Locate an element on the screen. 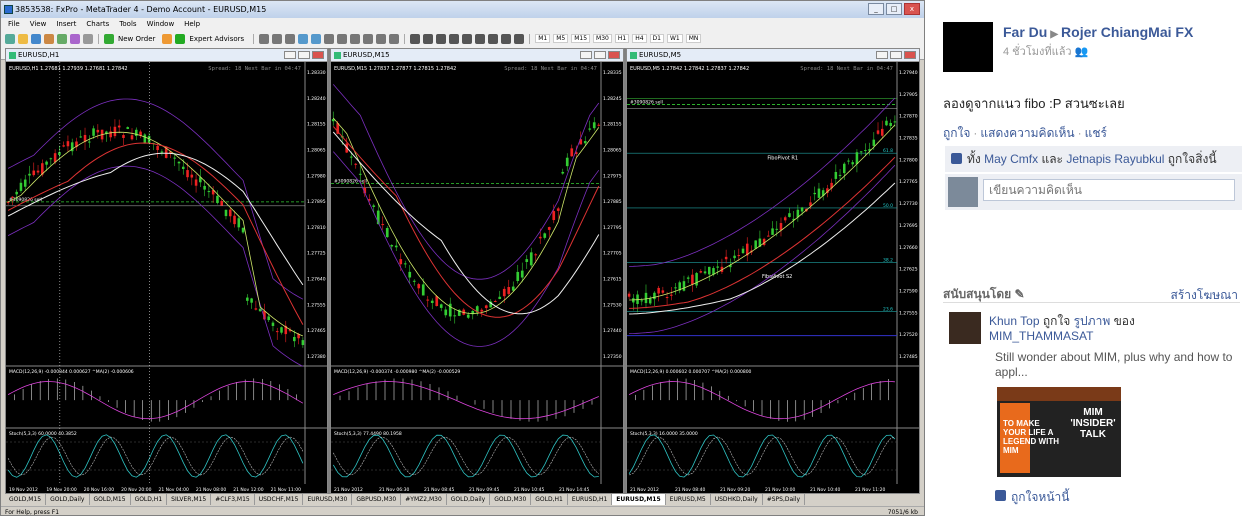 Image resolution: width=1260 pixels, height=516 pixels. timeframe-d1: D1 is located at coordinates (656, 38).